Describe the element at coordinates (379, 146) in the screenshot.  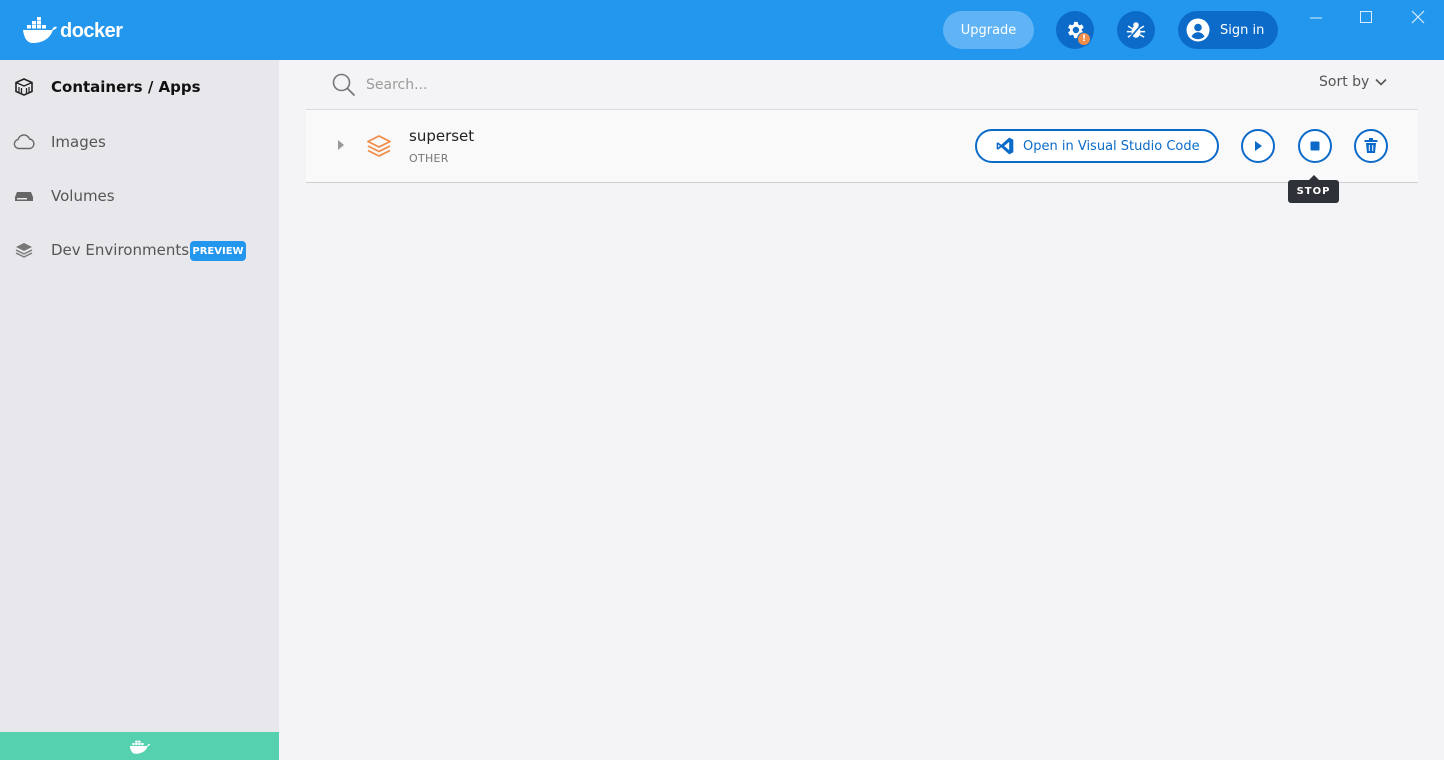
I see `stack-icon` at that location.